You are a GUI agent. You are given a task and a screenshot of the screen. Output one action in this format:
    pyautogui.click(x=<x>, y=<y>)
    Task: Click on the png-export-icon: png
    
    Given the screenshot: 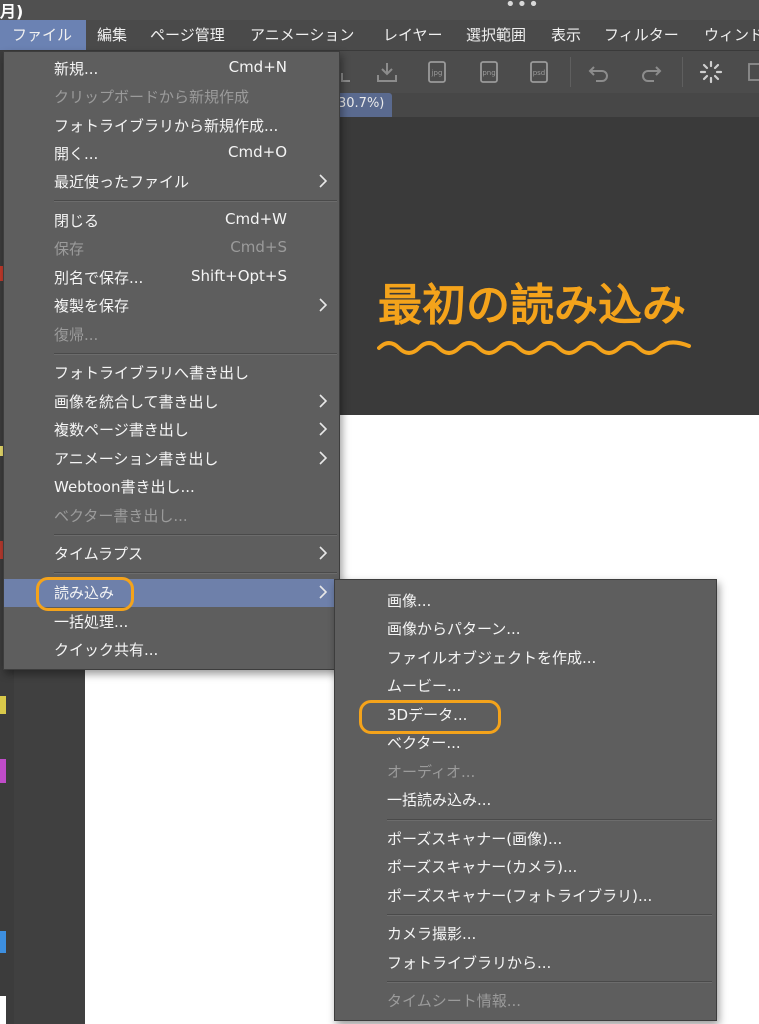 What is the action you would take?
    pyautogui.click(x=489, y=72)
    